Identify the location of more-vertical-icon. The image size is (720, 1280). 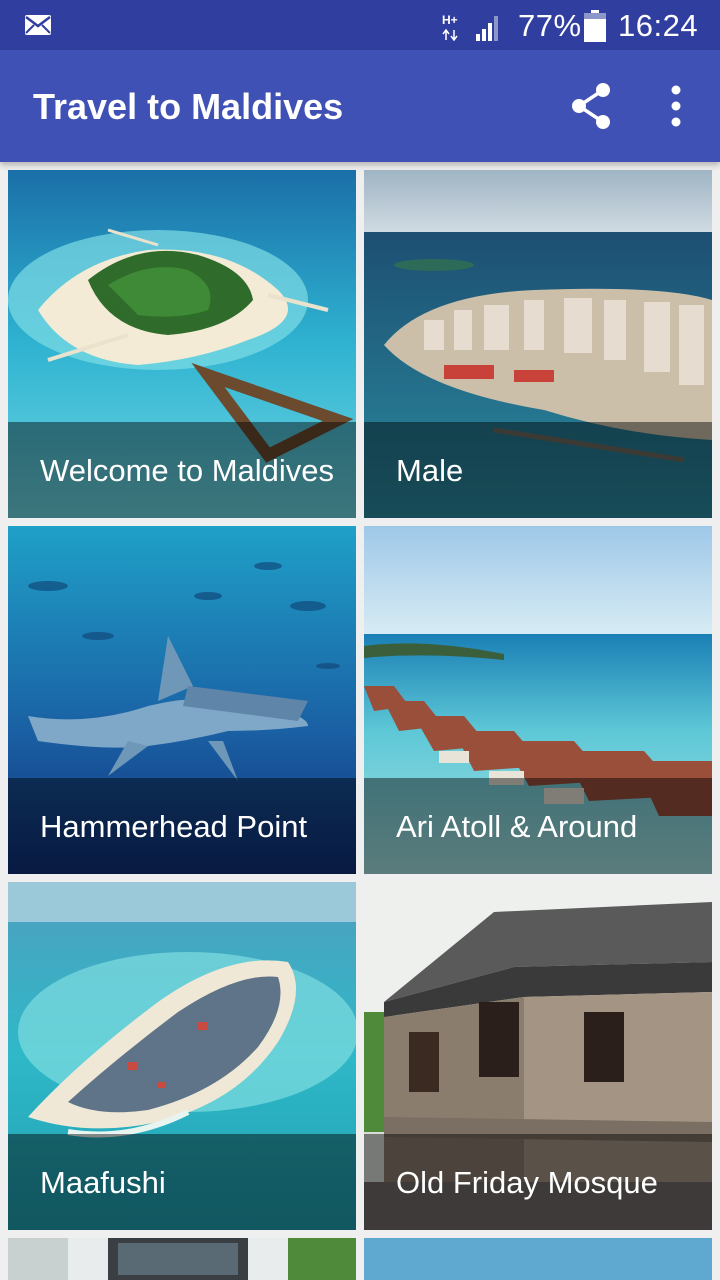
(676, 106).